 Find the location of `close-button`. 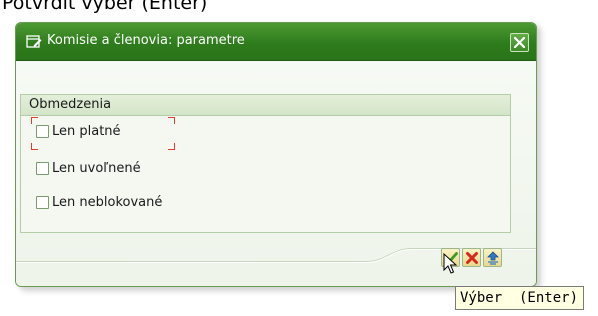

close-button is located at coordinates (519, 42).